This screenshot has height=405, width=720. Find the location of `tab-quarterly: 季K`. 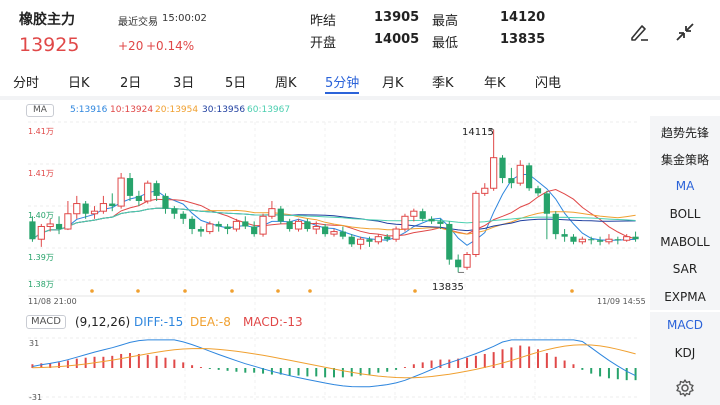

tab-quarterly: 季K is located at coordinates (443, 81).